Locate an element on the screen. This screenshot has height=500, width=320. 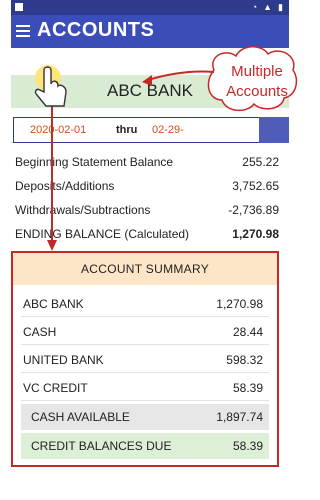
balance-row-ending: ENDING BALANCE (Calculated) 1,270.98 is located at coordinates (150, 235).